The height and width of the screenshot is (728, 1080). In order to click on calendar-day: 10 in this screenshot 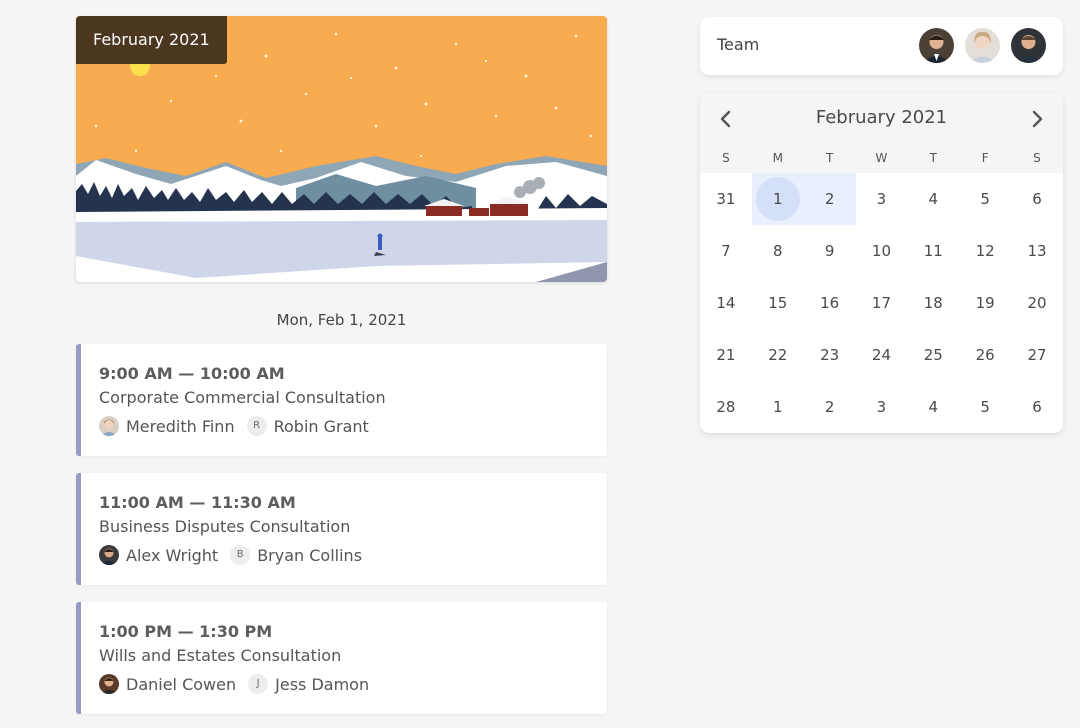, I will do `click(882, 251)`.